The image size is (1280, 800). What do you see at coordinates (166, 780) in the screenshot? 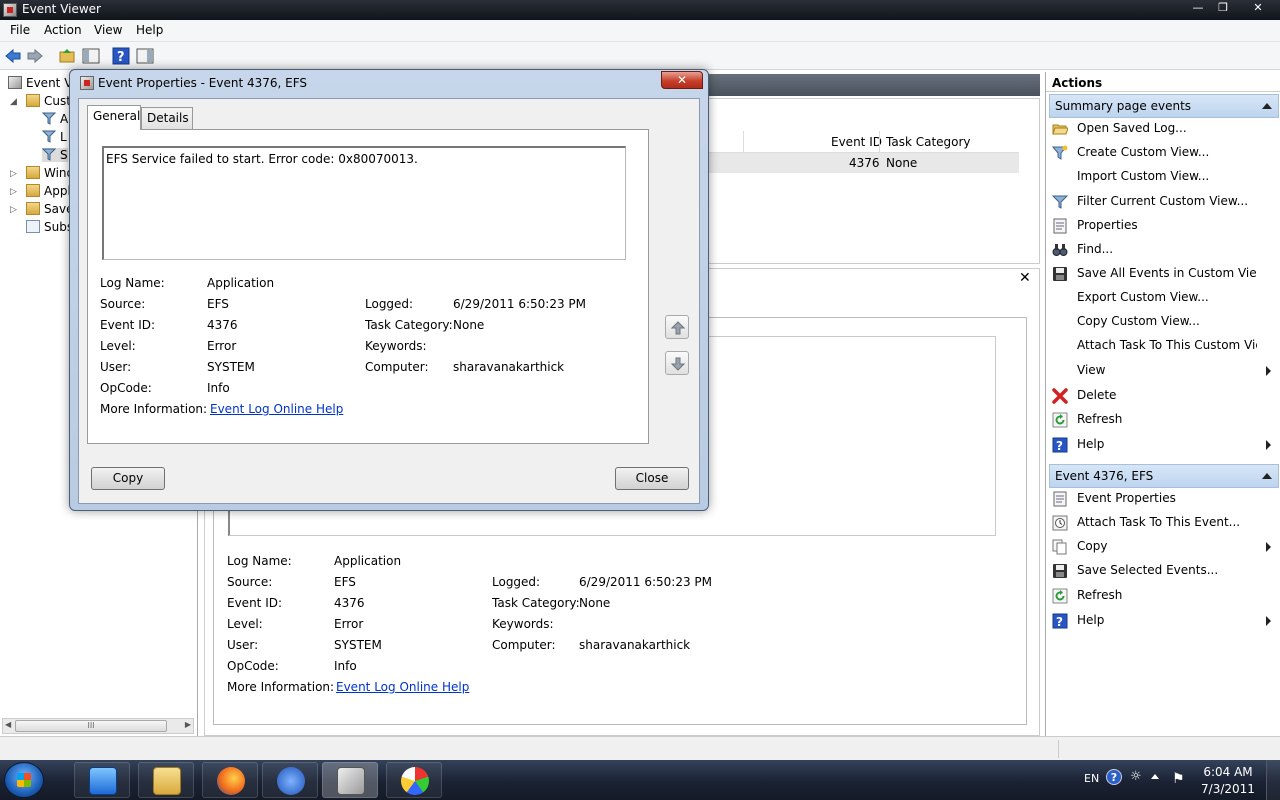
I see `taskbar-explorer` at bounding box center [166, 780].